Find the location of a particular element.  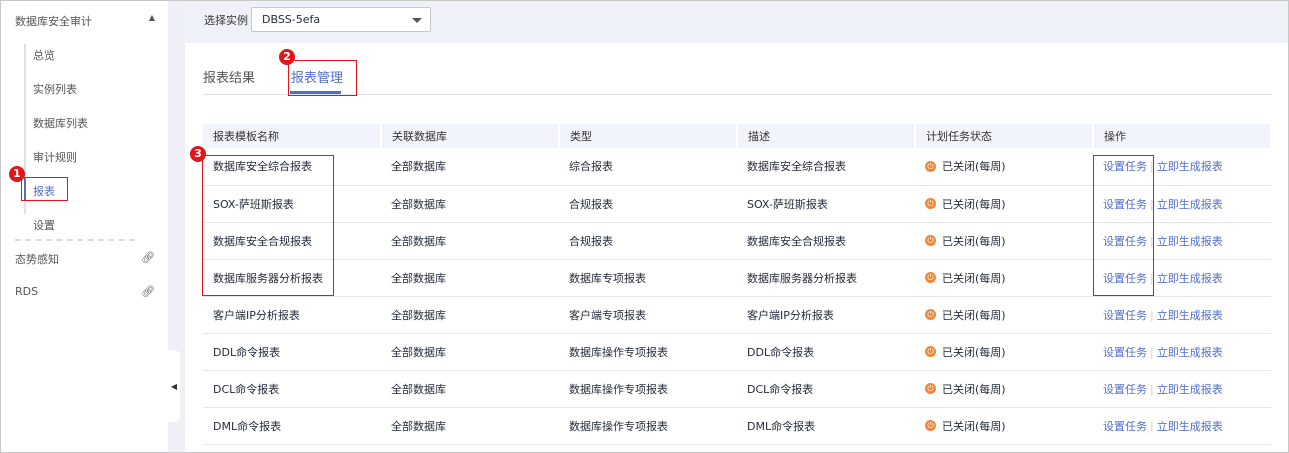

collapse-sidebar-button: ◀ is located at coordinates (174, 386).